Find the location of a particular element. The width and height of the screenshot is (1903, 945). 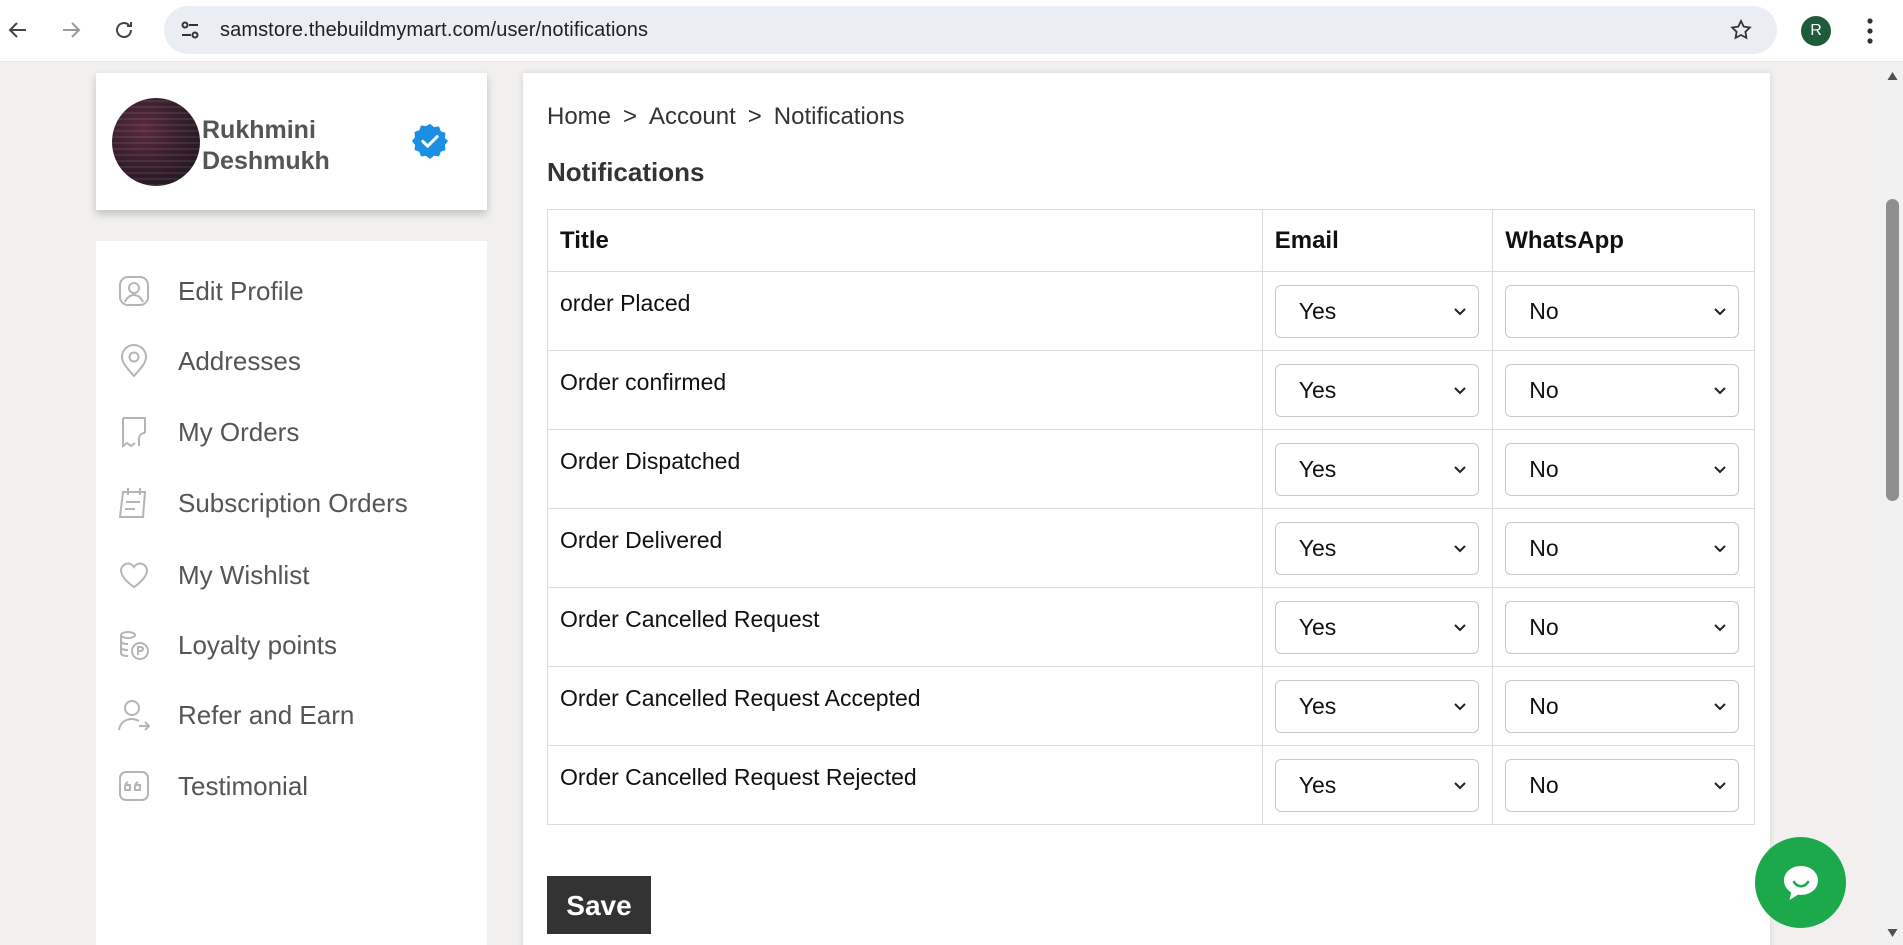

more-vertical-icon is located at coordinates (1870, 31).